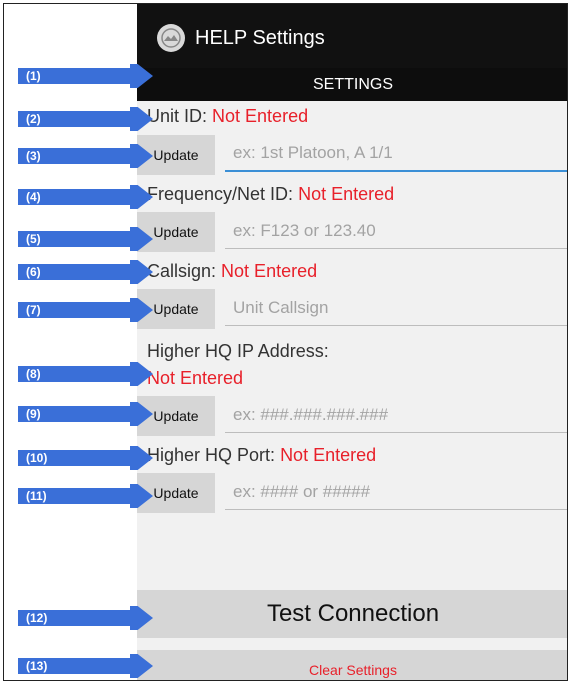 This screenshot has height=684, width=573. I want to click on frequency-input, so click(396, 231).